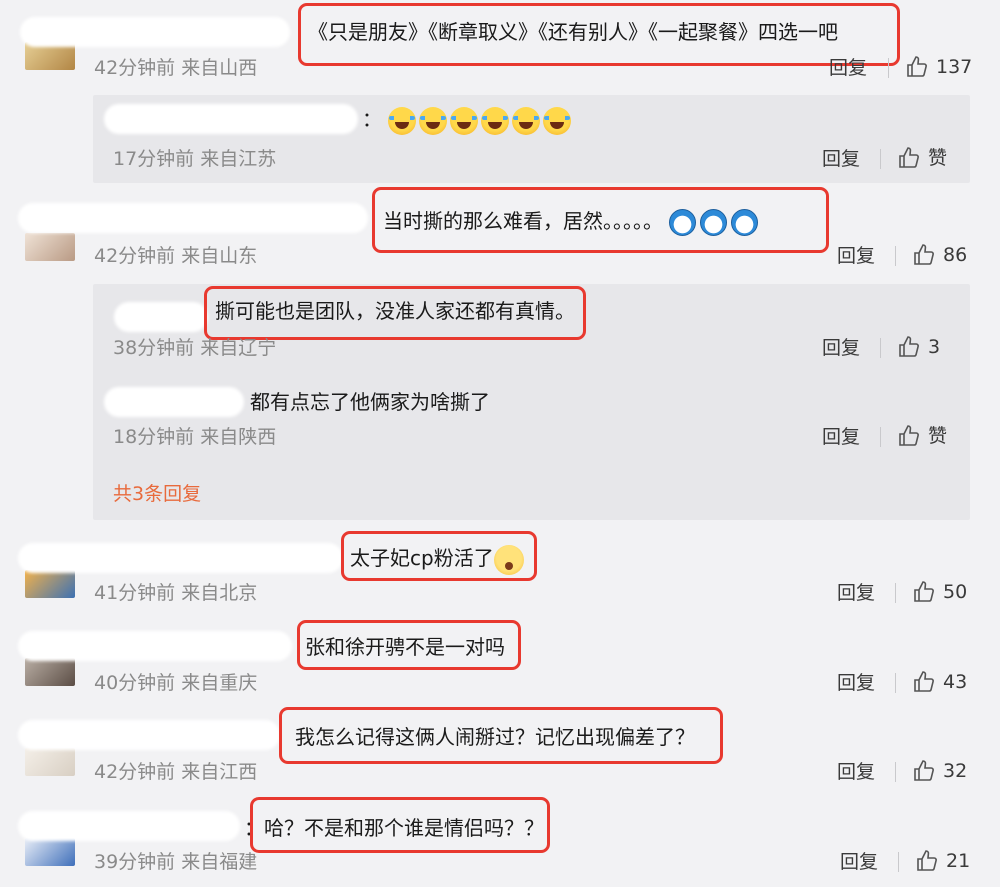  Describe the element at coordinates (194, 159) in the screenshot. I see `reply-meta: 17分钟前 来自江苏` at that location.